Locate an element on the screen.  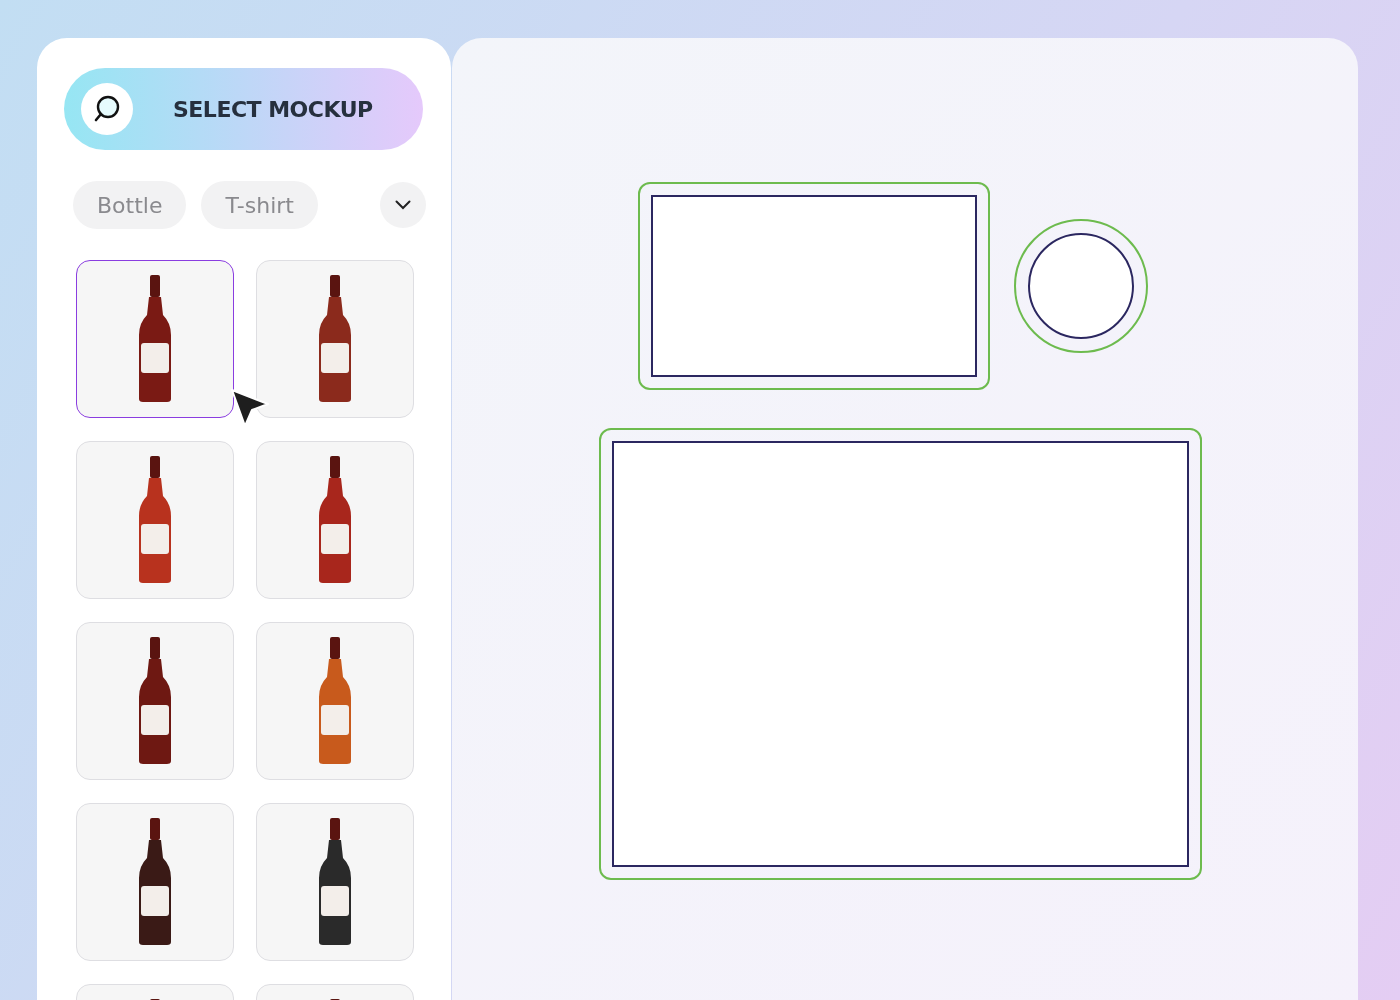
chevron-down-icon is located at coordinates (403, 205).